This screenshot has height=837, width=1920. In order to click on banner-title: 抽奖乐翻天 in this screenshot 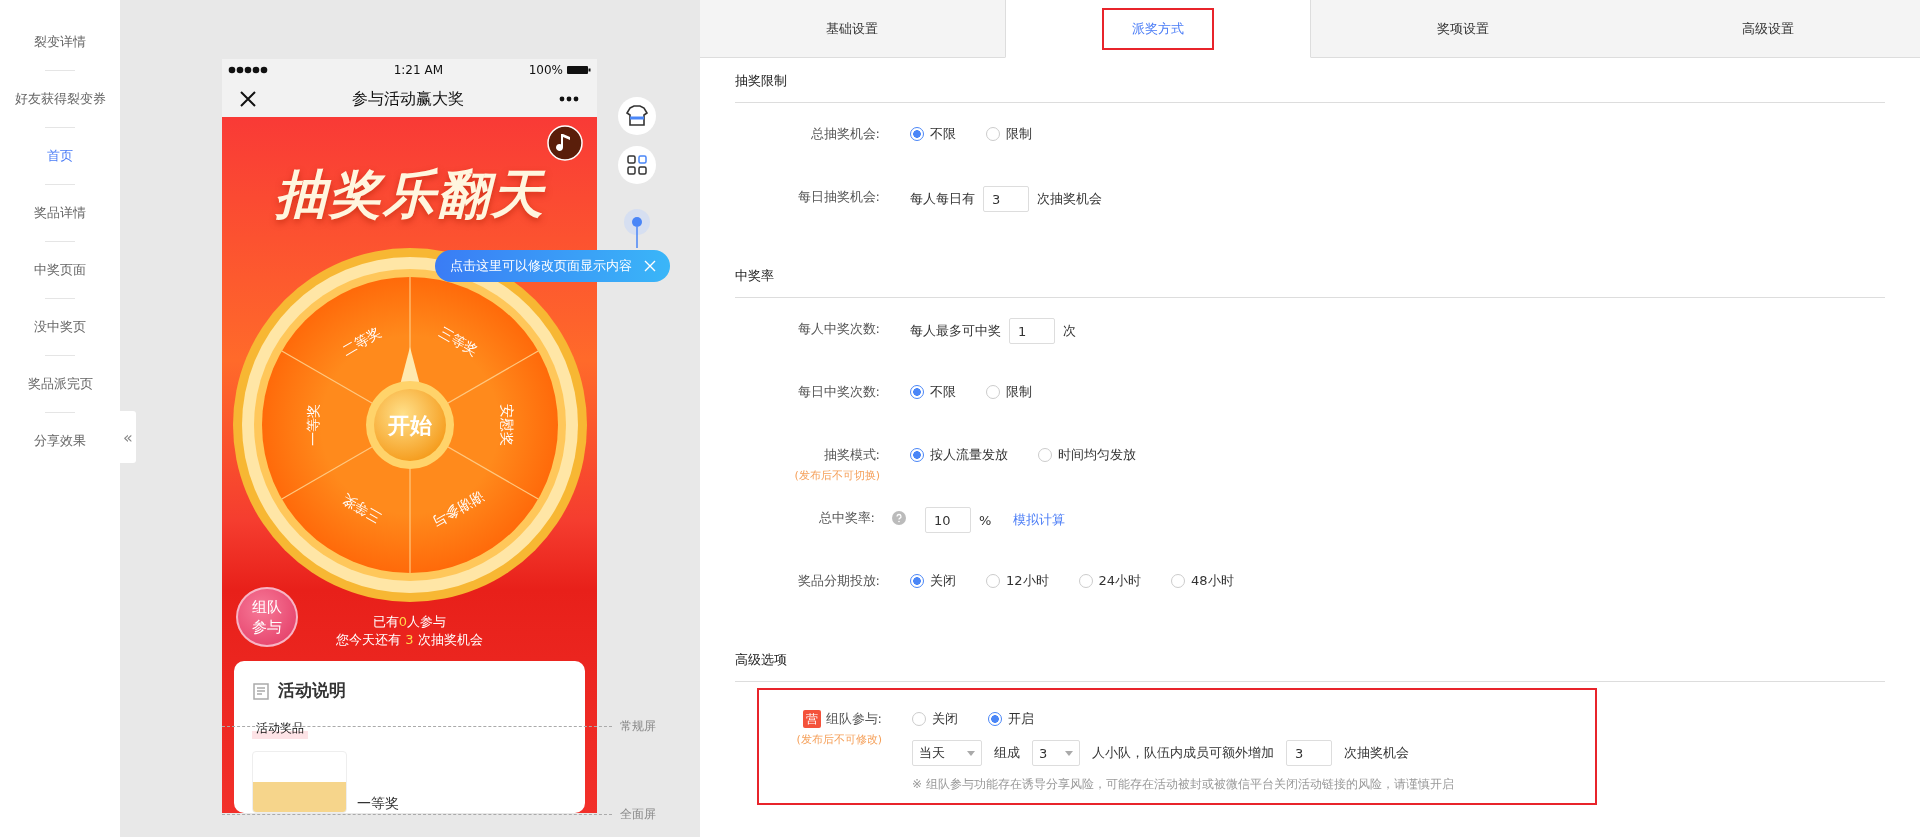, I will do `click(409, 194)`.